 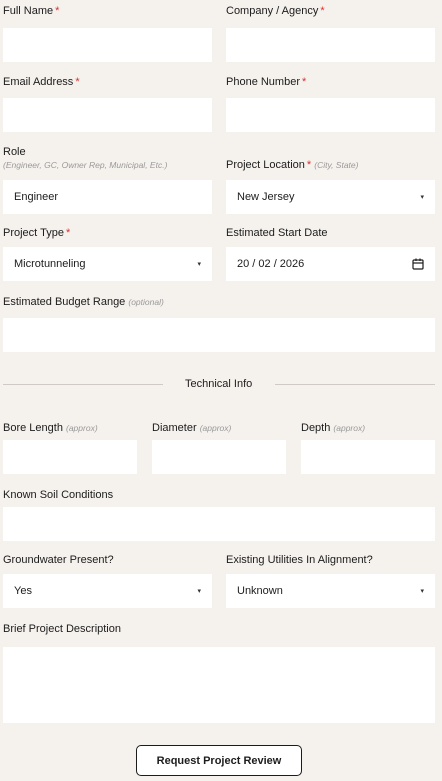 What do you see at coordinates (50, 428) in the screenshot?
I see `bore-length-label: Bore Length (approx)` at bounding box center [50, 428].